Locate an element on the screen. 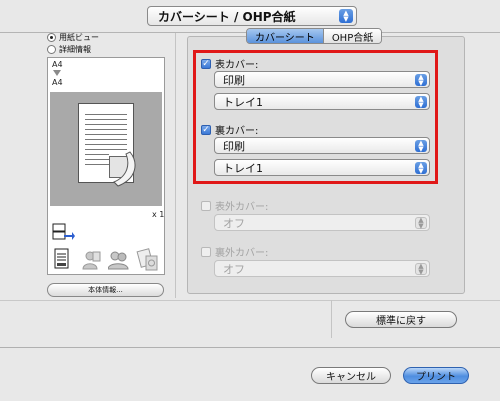 Image resolution: width=500 pixels, height=401 pixels. size-from-label: A4 is located at coordinates (57, 64).